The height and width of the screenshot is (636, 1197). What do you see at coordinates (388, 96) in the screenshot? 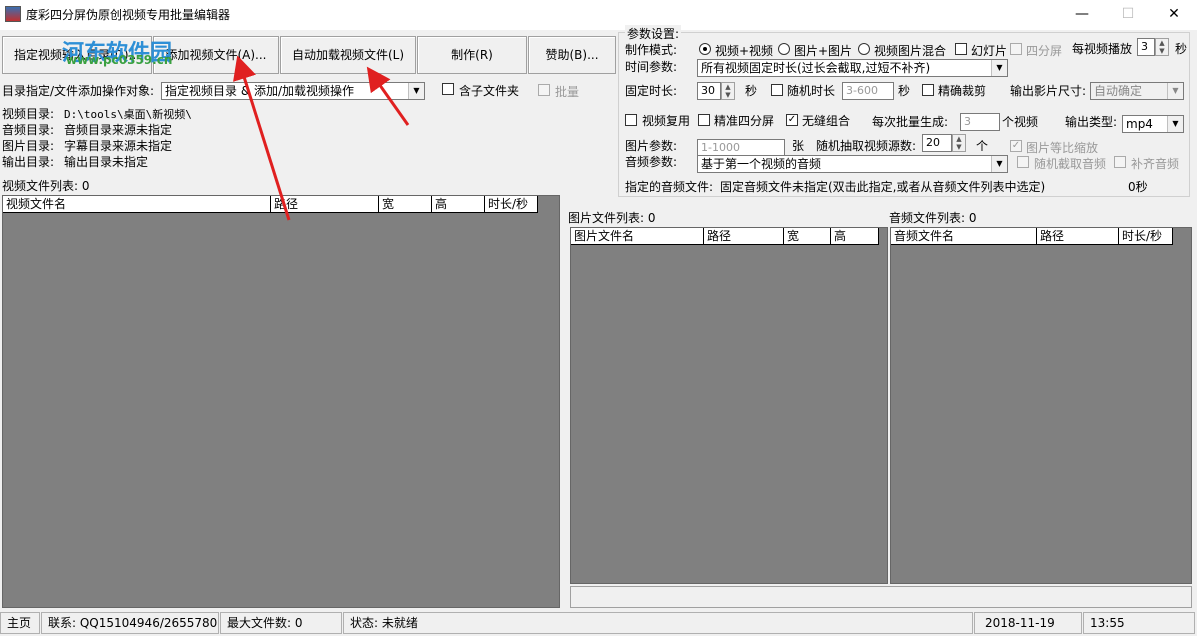
I see `arrow-to-auto-load-icon` at bounding box center [388, 96].